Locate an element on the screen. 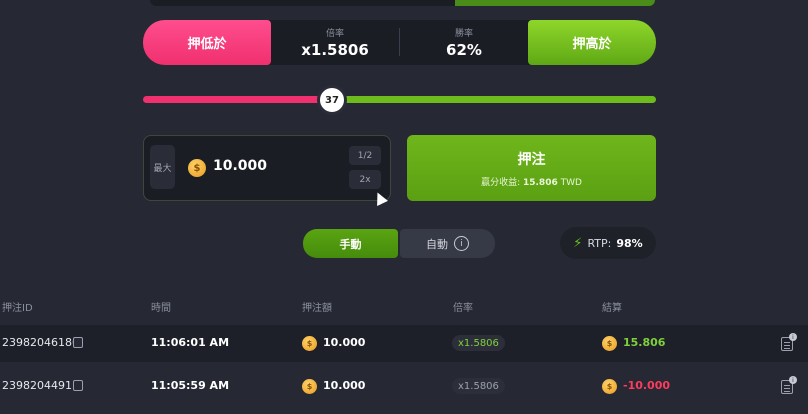  bet-high-button: 押高於 is located at coordinates (592, 42).